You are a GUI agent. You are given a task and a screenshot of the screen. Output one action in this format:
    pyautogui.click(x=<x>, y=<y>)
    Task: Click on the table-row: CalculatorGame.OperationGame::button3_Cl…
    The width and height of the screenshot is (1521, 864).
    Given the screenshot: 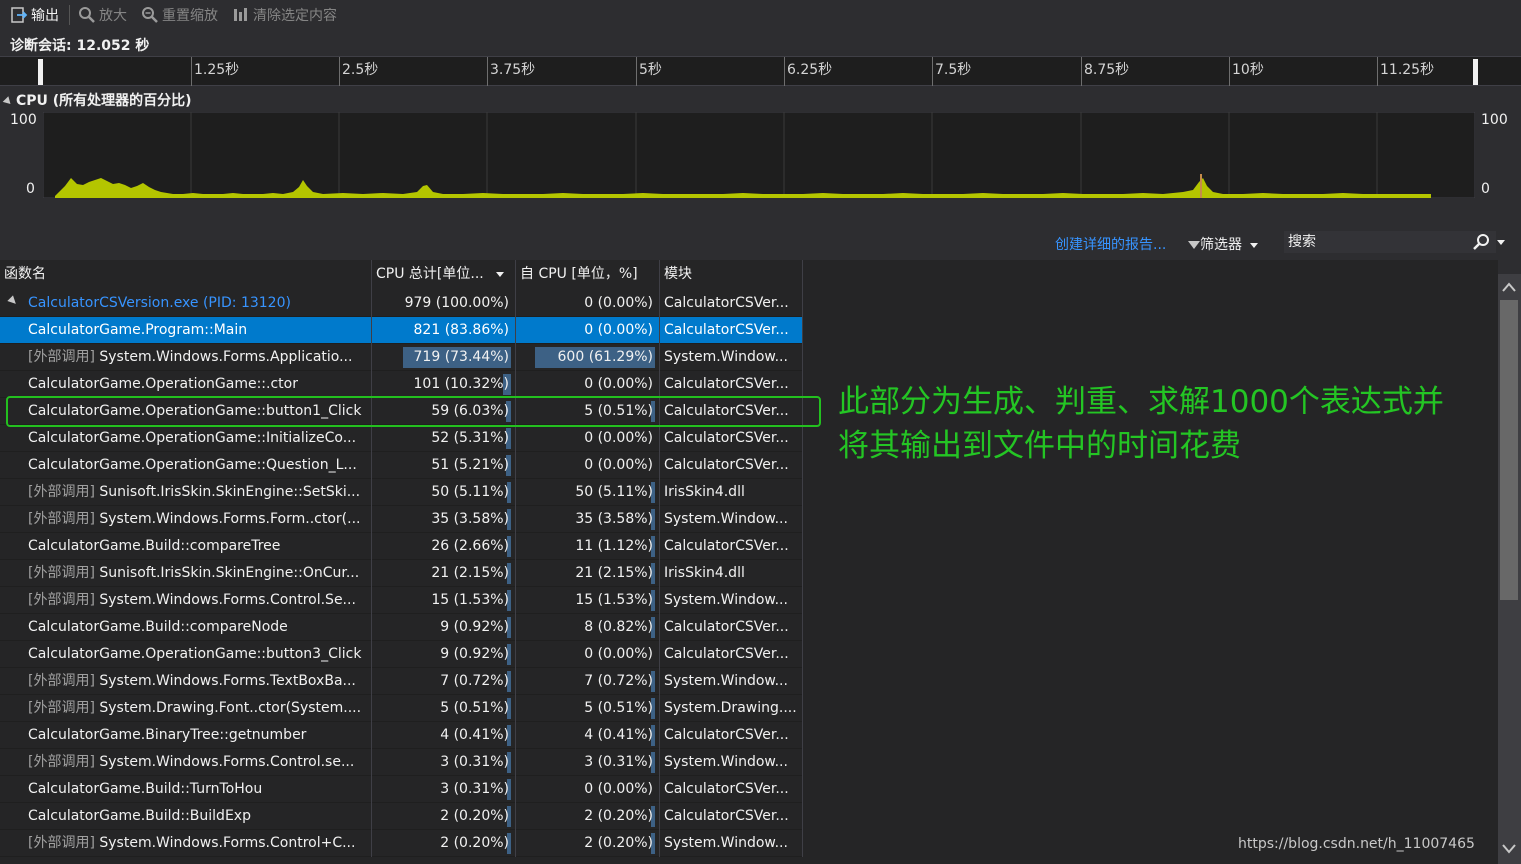 What is the action you would take?
    pyautogui.click(x=401, y=654)
    